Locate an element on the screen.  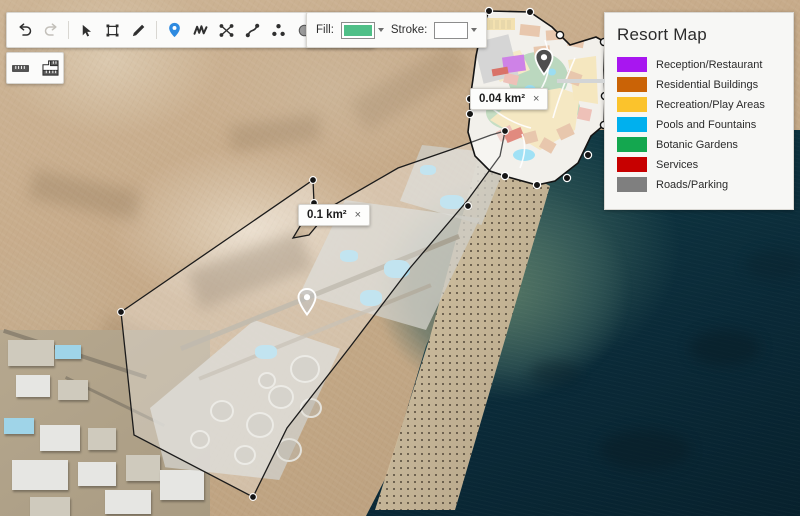
area-chip-small: 0.04 km² × is located at coordinates (509, 99).